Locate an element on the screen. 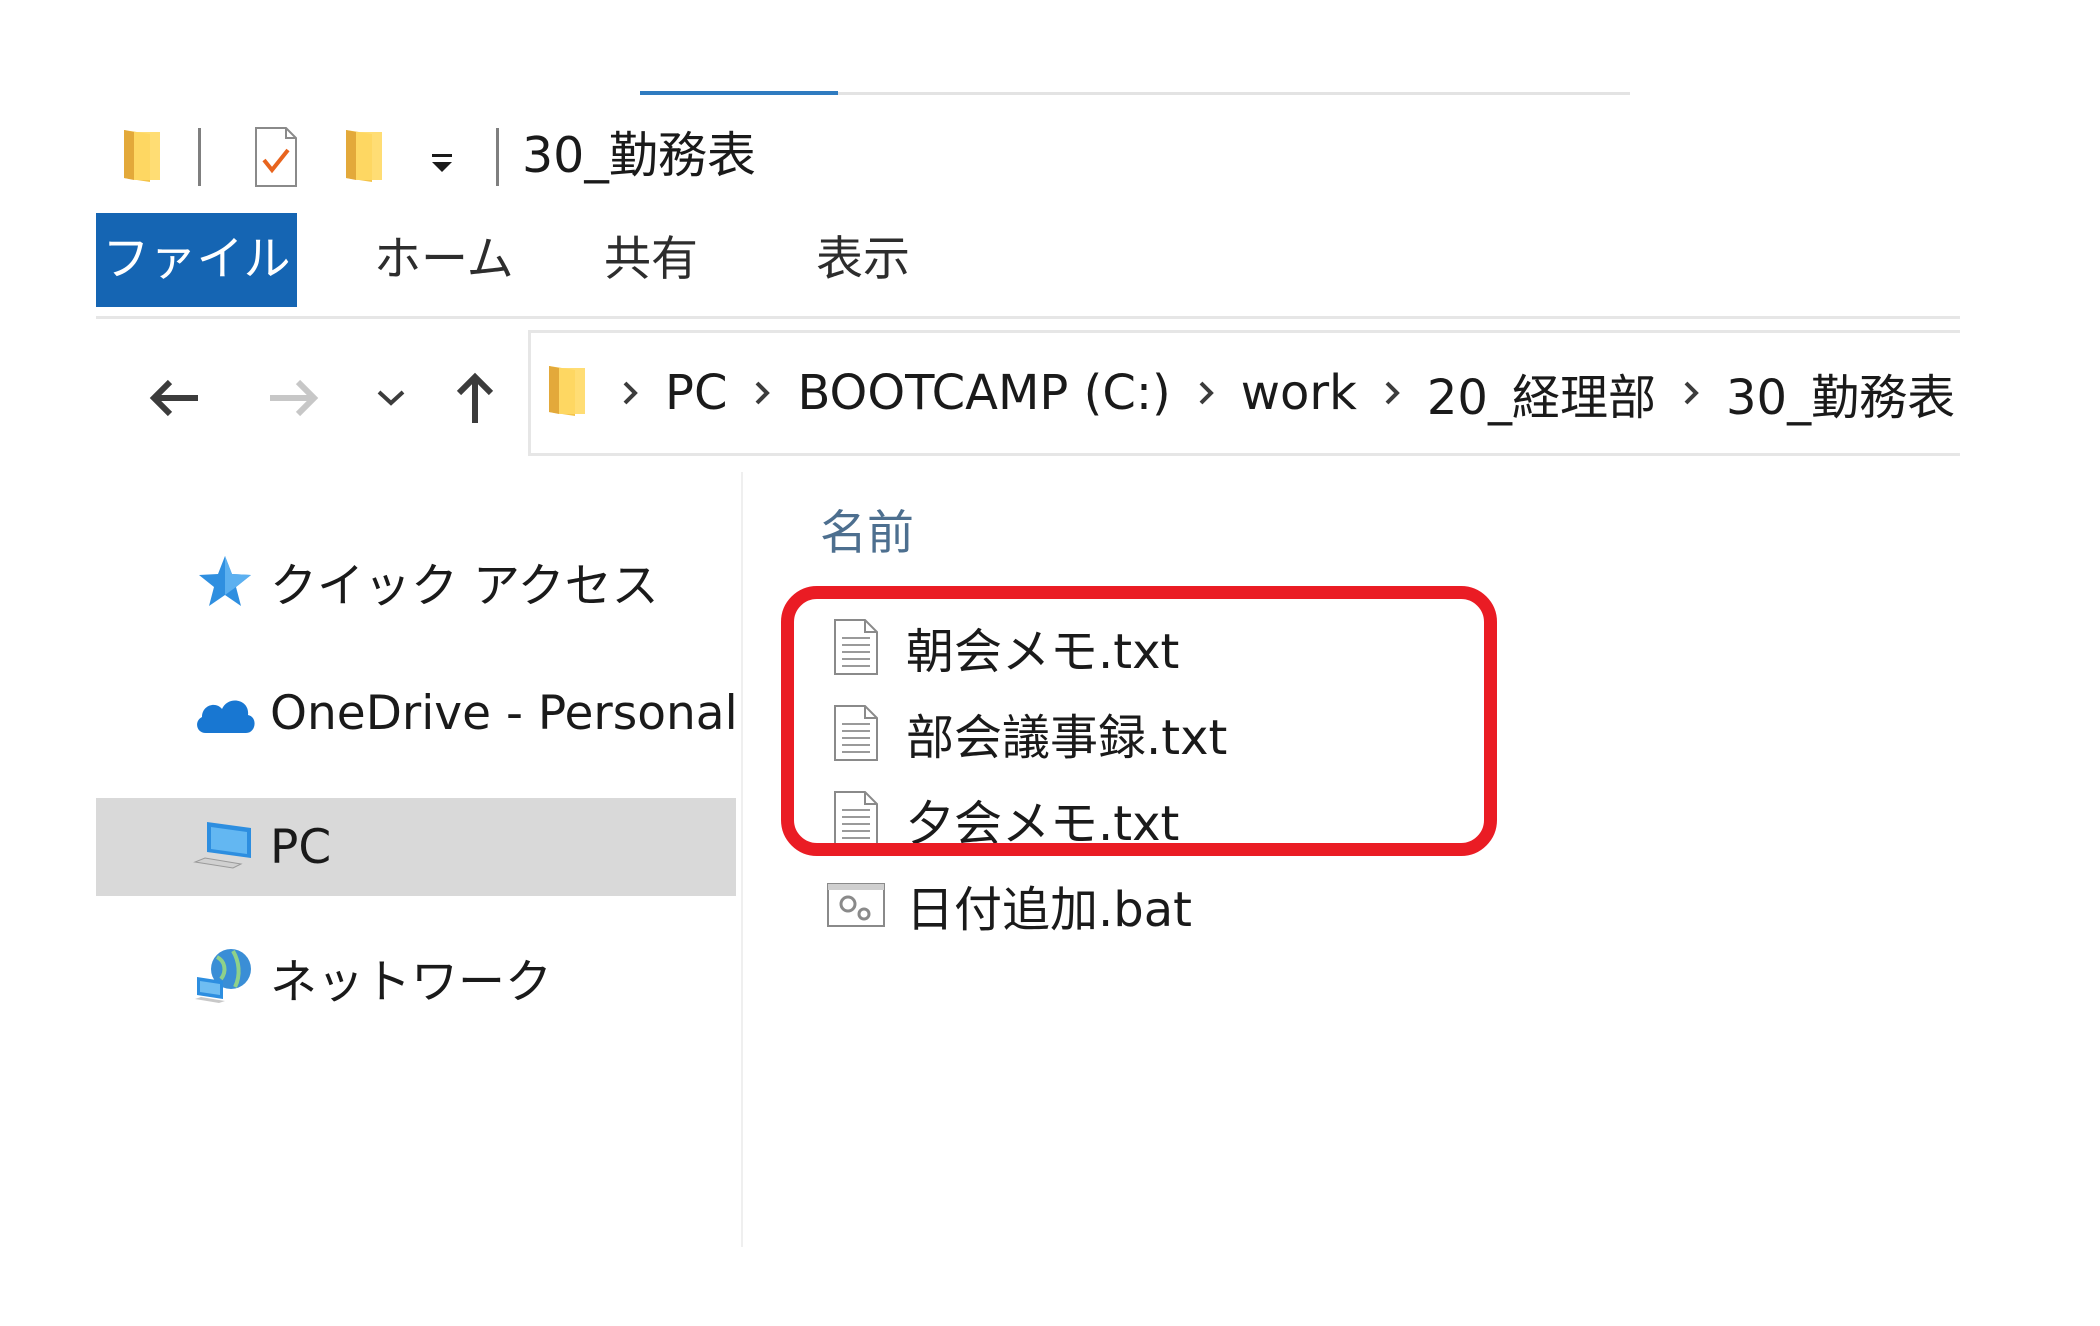  properties-checkmark-icon is located at coordinates (276, 159).